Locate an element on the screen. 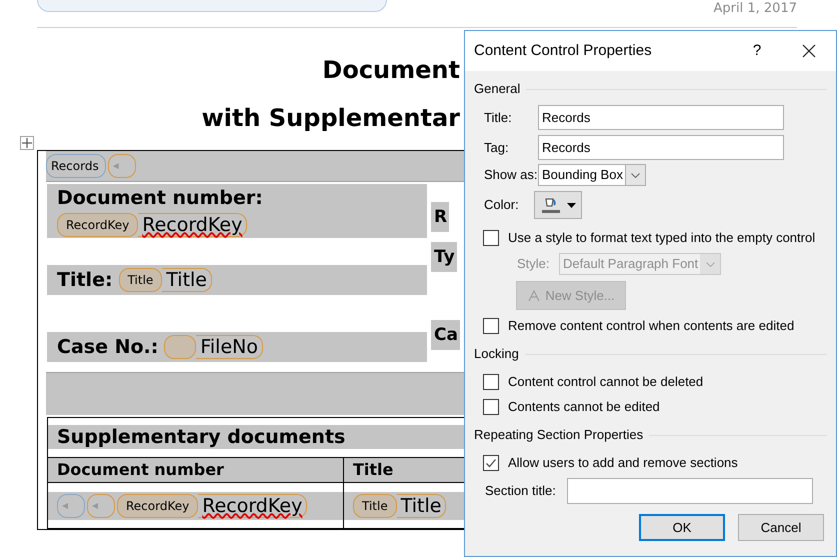 This screenshot has height=557, width=837. dialog-title: Content Control Properties is located at coordinates (563, 50).